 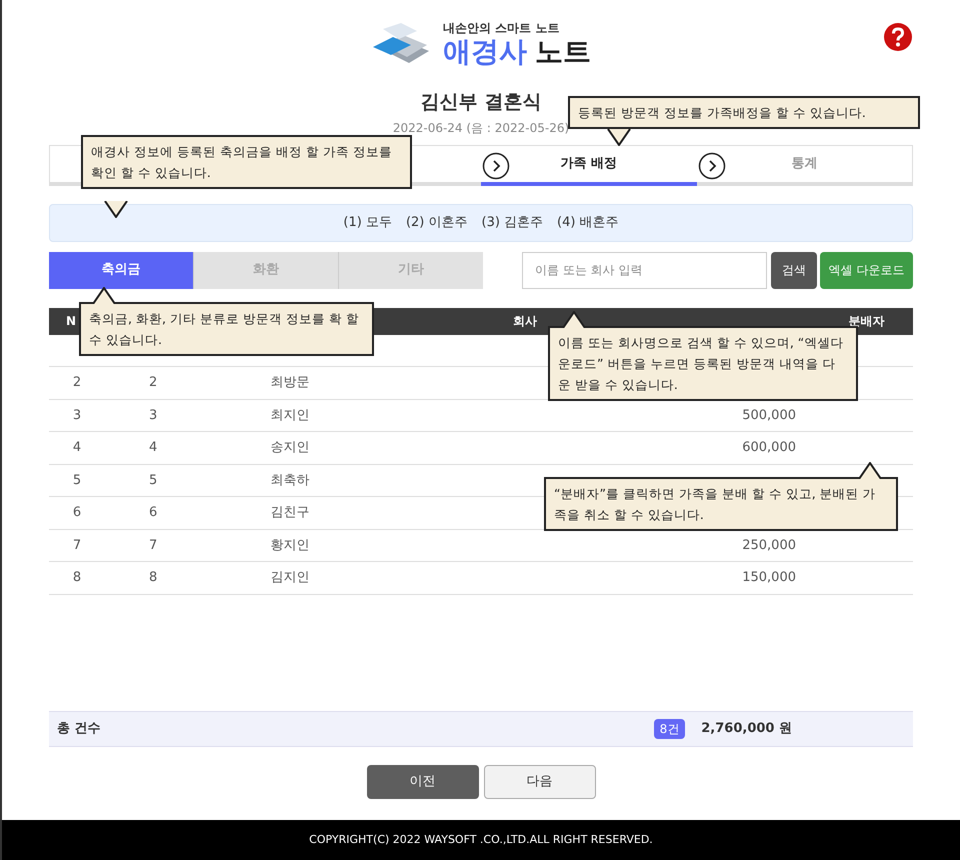 I want to click on table-cell-text: 송지인, so click(x=290, y=448).